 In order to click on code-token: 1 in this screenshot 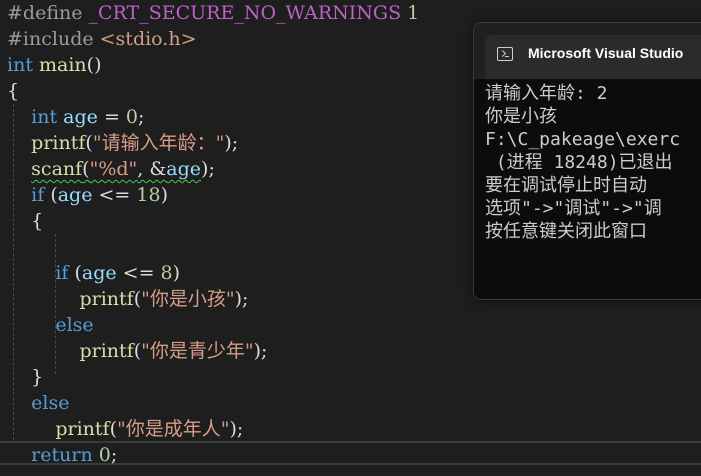, I will do `click(410, 13)`.